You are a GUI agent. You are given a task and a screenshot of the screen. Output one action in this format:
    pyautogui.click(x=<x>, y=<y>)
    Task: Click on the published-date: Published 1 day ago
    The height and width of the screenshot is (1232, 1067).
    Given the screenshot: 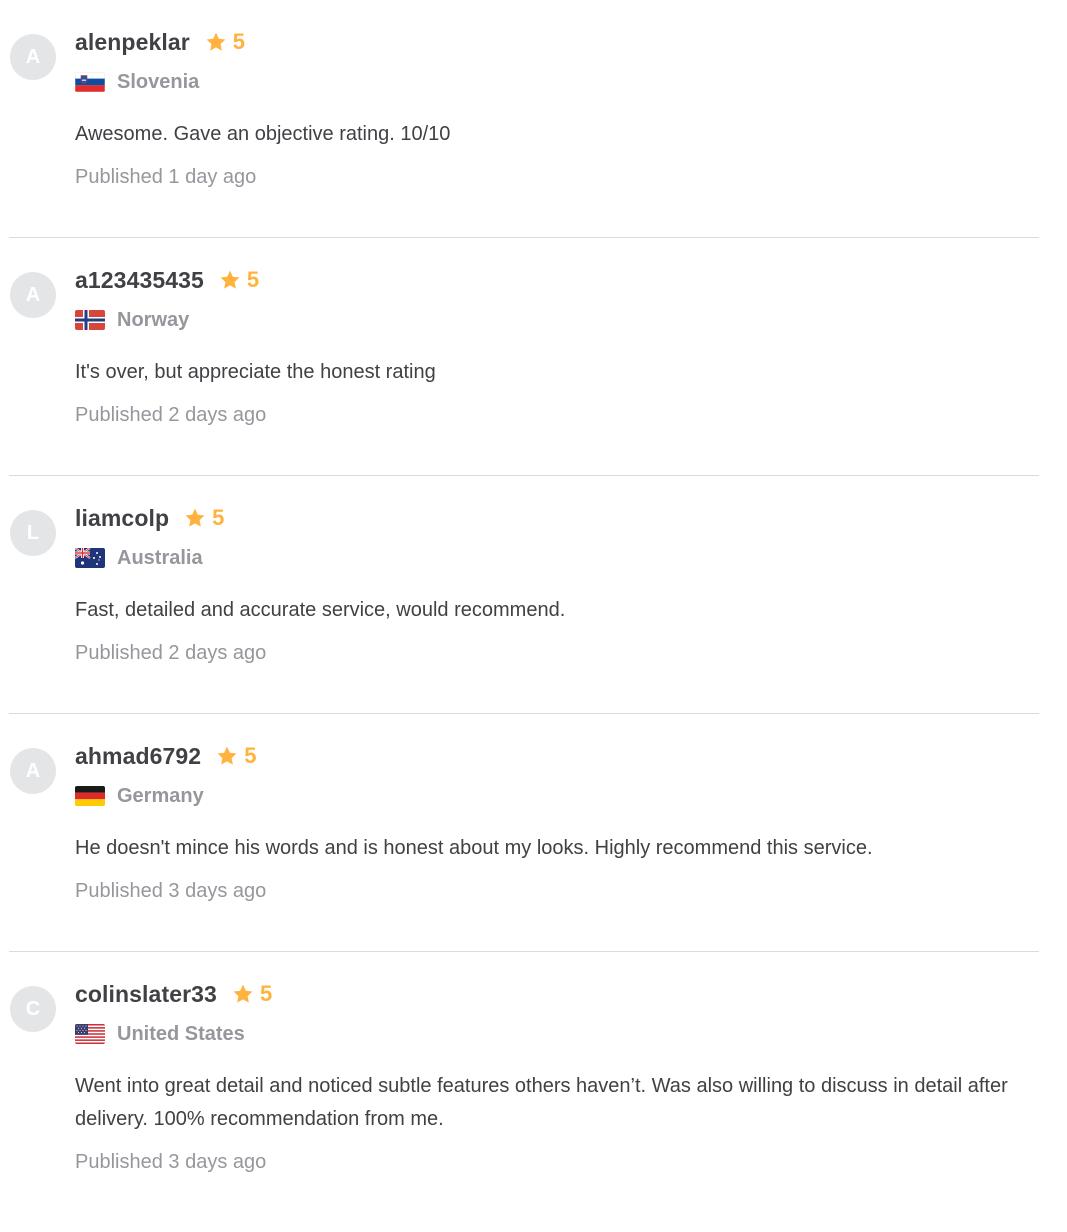 What is the action you would take?
    pyautogui.click(x=166, y=177)
    